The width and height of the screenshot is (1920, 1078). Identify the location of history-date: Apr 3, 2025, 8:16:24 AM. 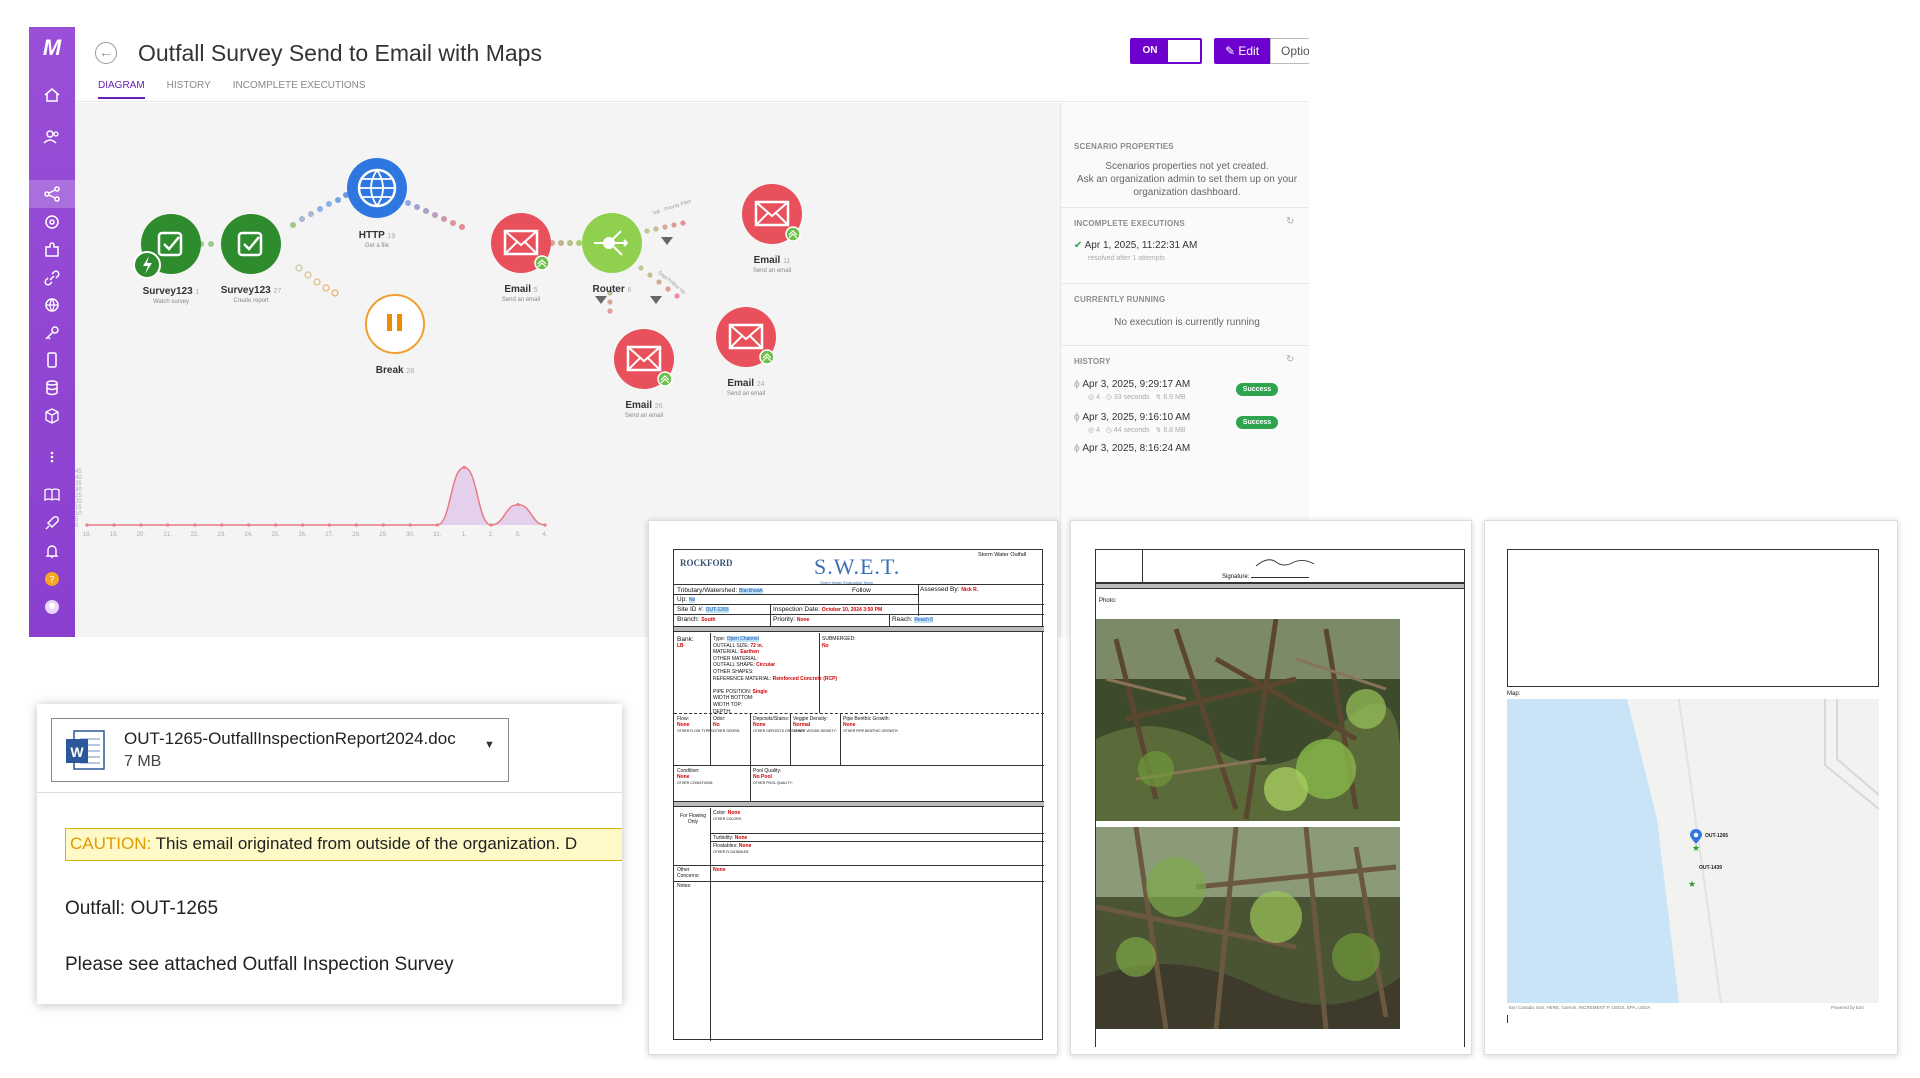
(1136, 448).